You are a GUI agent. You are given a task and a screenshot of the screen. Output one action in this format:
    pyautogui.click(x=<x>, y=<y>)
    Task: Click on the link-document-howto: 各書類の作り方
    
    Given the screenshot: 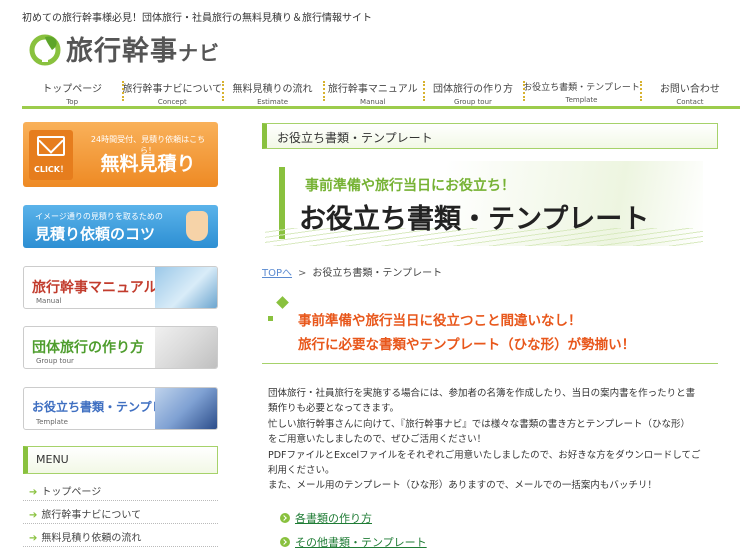 What is the action you would take?
    pyautogui.click(x=353, y=518)
    